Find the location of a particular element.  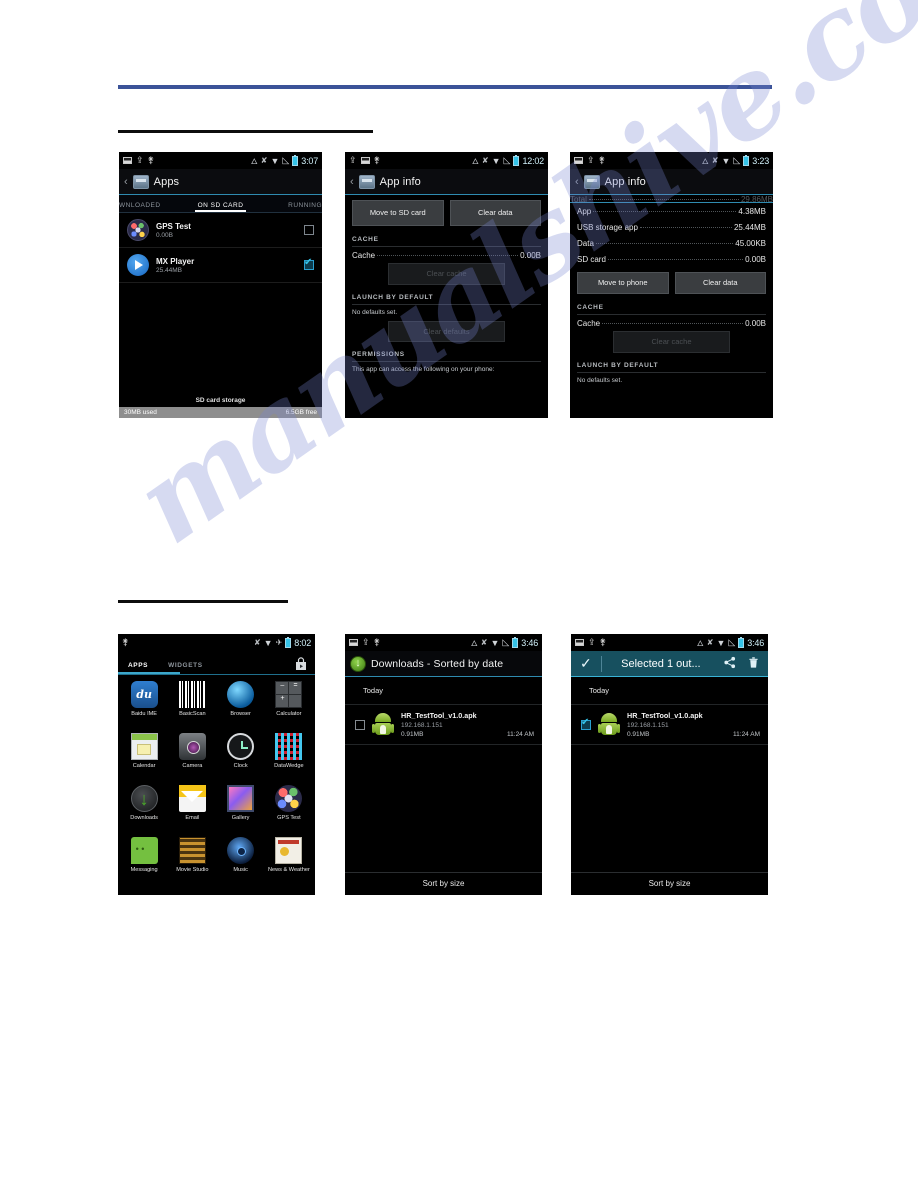

storage-row: USB storage app 25.44MB is located at coordinates (671, 227).